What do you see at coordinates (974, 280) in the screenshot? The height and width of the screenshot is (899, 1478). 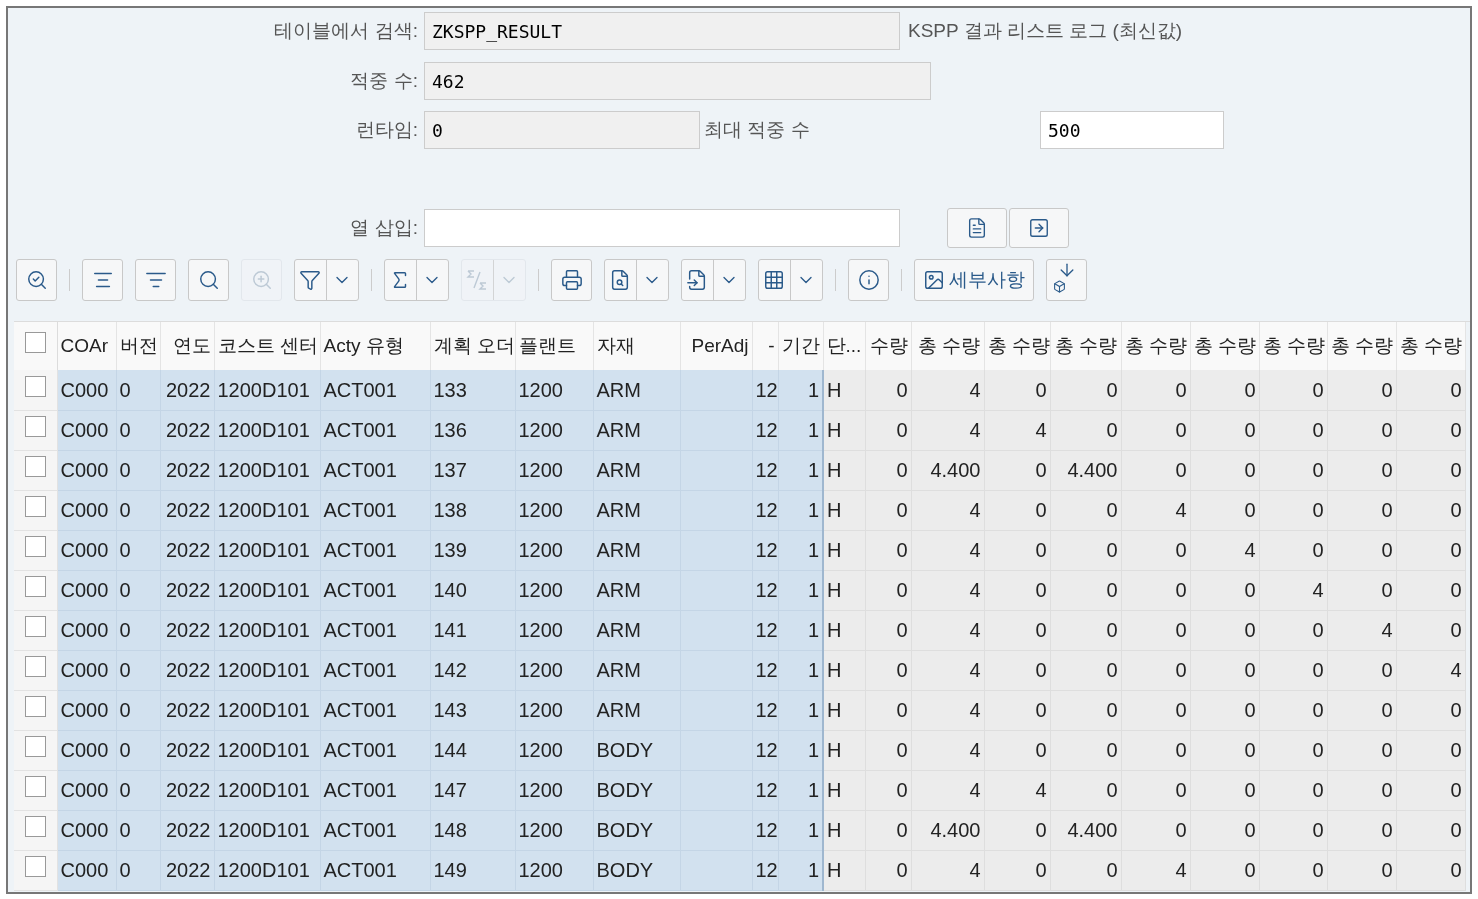 I see `details-button: 세부사항` at bounding box center [974, 280].